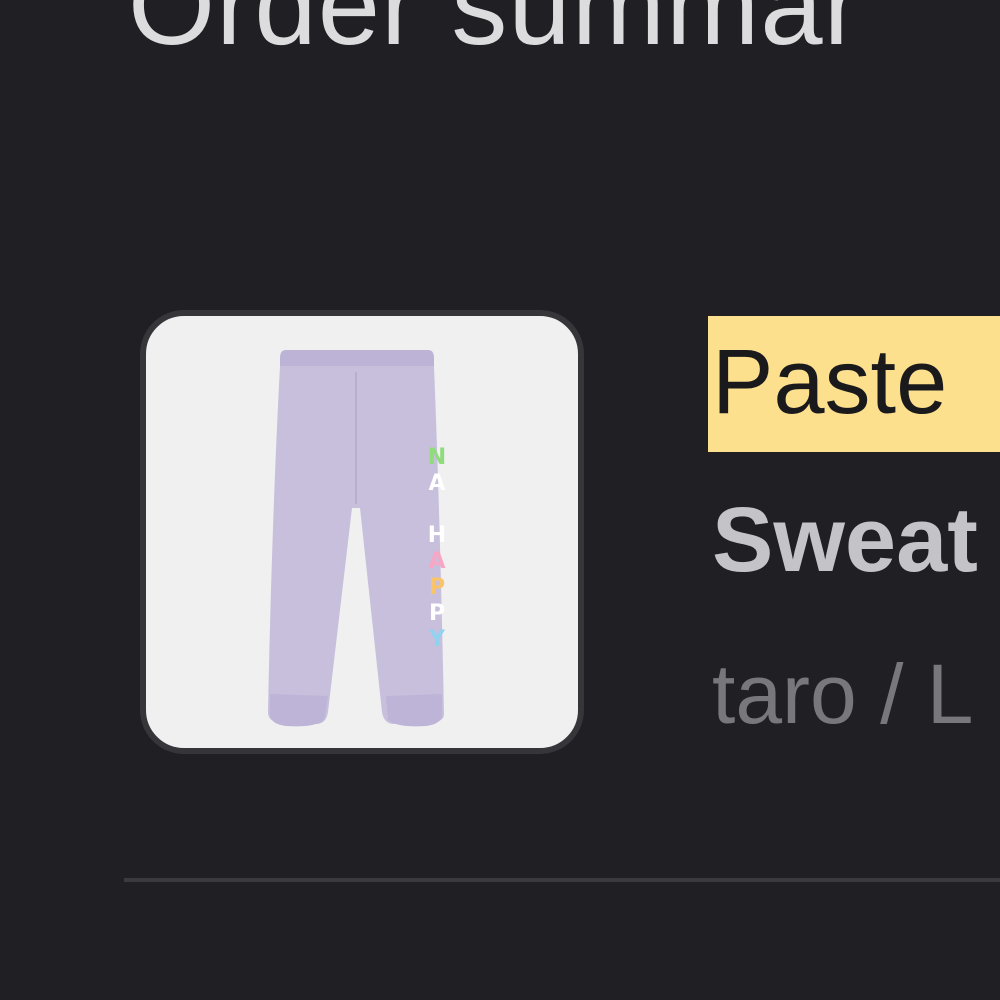  What do you see at coordinates (437, 535) in the screenshot?
I see `print-letter: H` at bounding box center [437, 535].